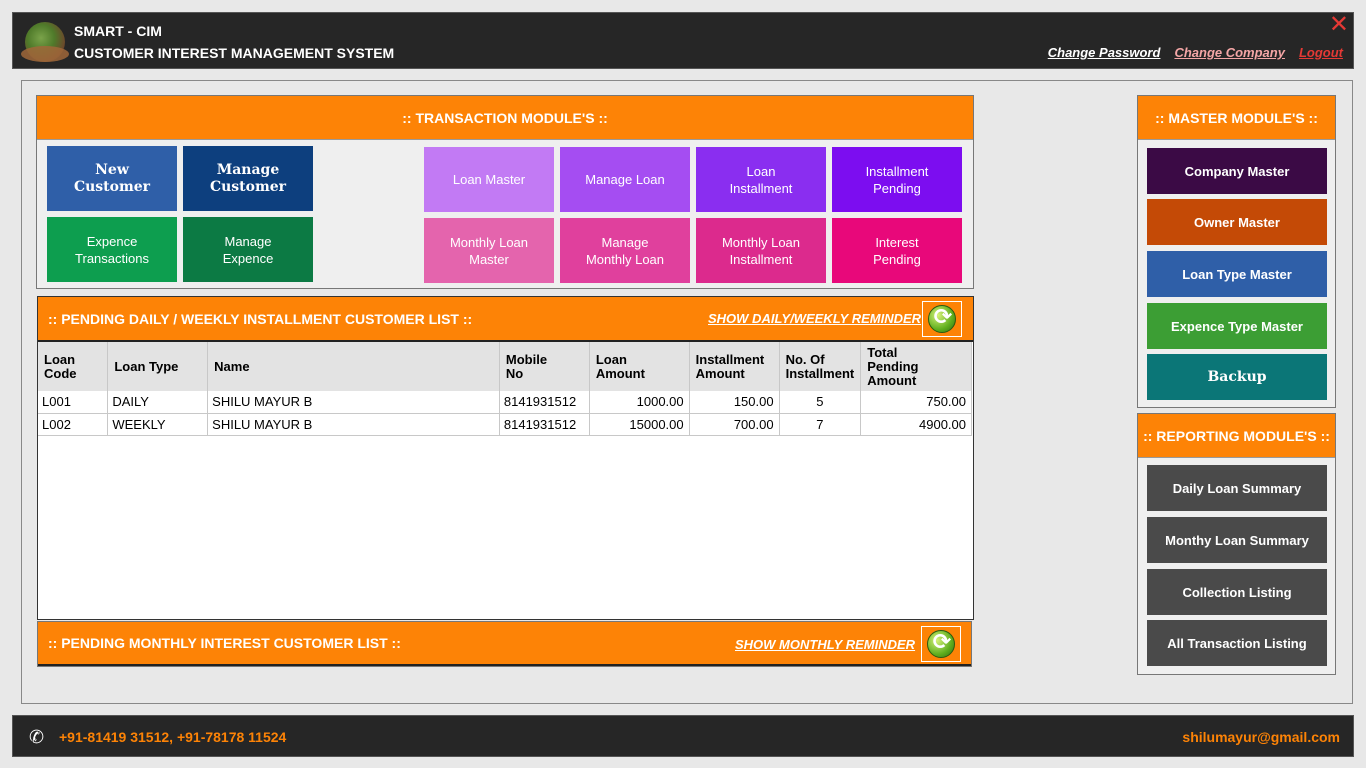  What do you see at coordinates (1237, 171) in the screenshot?
I see `company-master-button: Company Master` at bounding box center [1237, 171].